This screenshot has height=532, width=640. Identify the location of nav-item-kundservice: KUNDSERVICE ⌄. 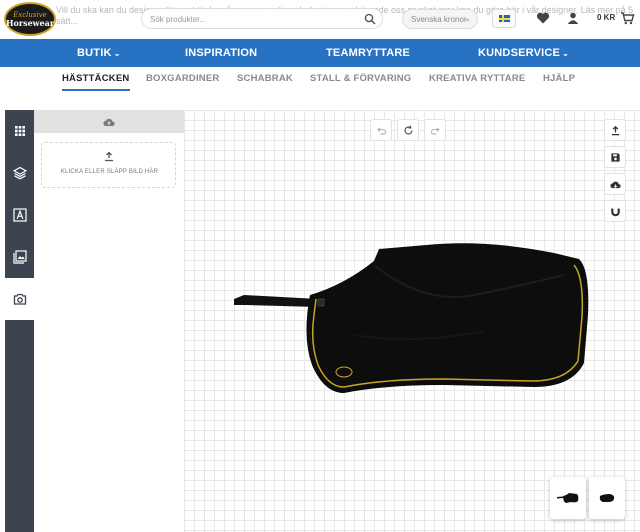
(523, 53).